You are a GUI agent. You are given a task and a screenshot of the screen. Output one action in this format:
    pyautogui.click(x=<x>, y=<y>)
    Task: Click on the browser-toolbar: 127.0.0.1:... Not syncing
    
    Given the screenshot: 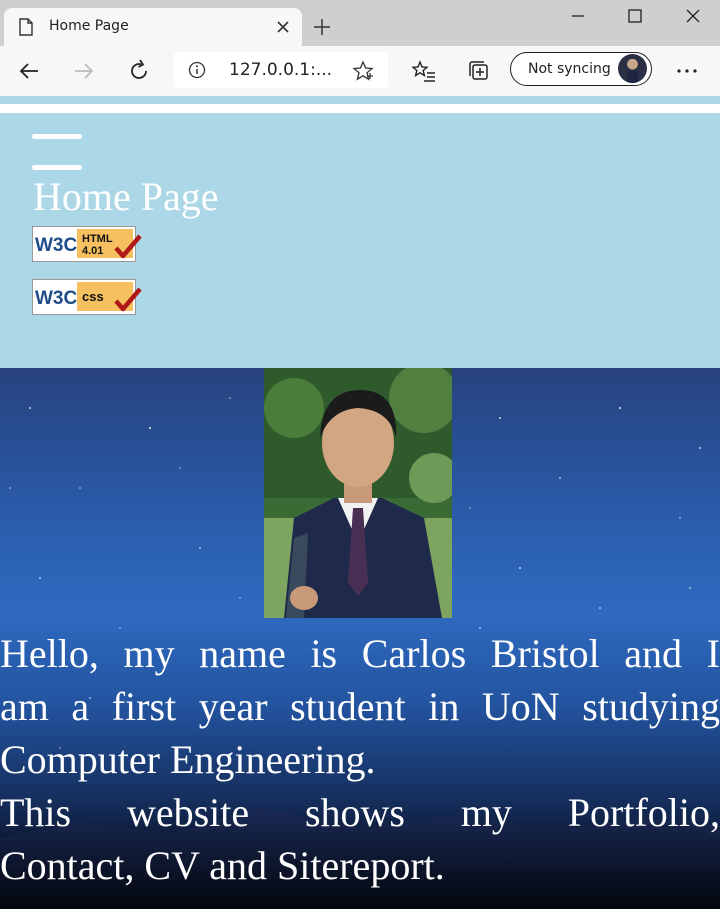 What is the action you would take?
    pyautogui.click(x=360, y=71)
    